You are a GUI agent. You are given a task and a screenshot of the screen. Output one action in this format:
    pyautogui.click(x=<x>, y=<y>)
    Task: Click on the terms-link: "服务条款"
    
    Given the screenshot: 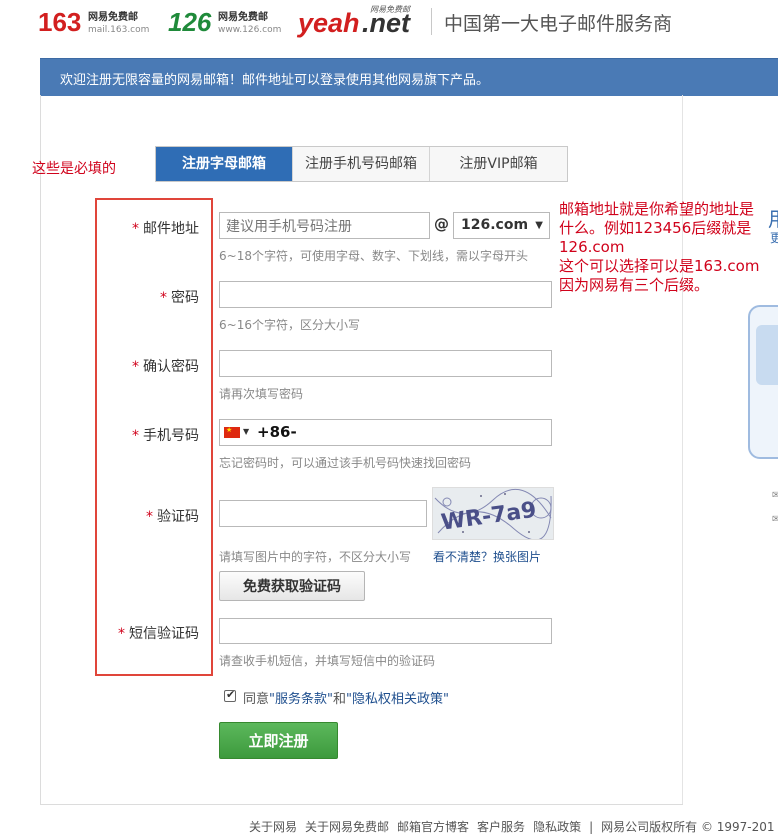 What is the action you would take?
    pyautogui.click(x=301, y=699)
    